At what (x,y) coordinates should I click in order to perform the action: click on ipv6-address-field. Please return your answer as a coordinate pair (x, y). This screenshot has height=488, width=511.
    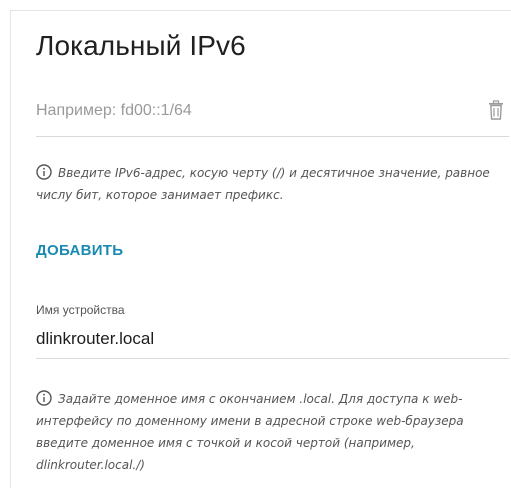
    Looking at the image, I should click on (272, 116).